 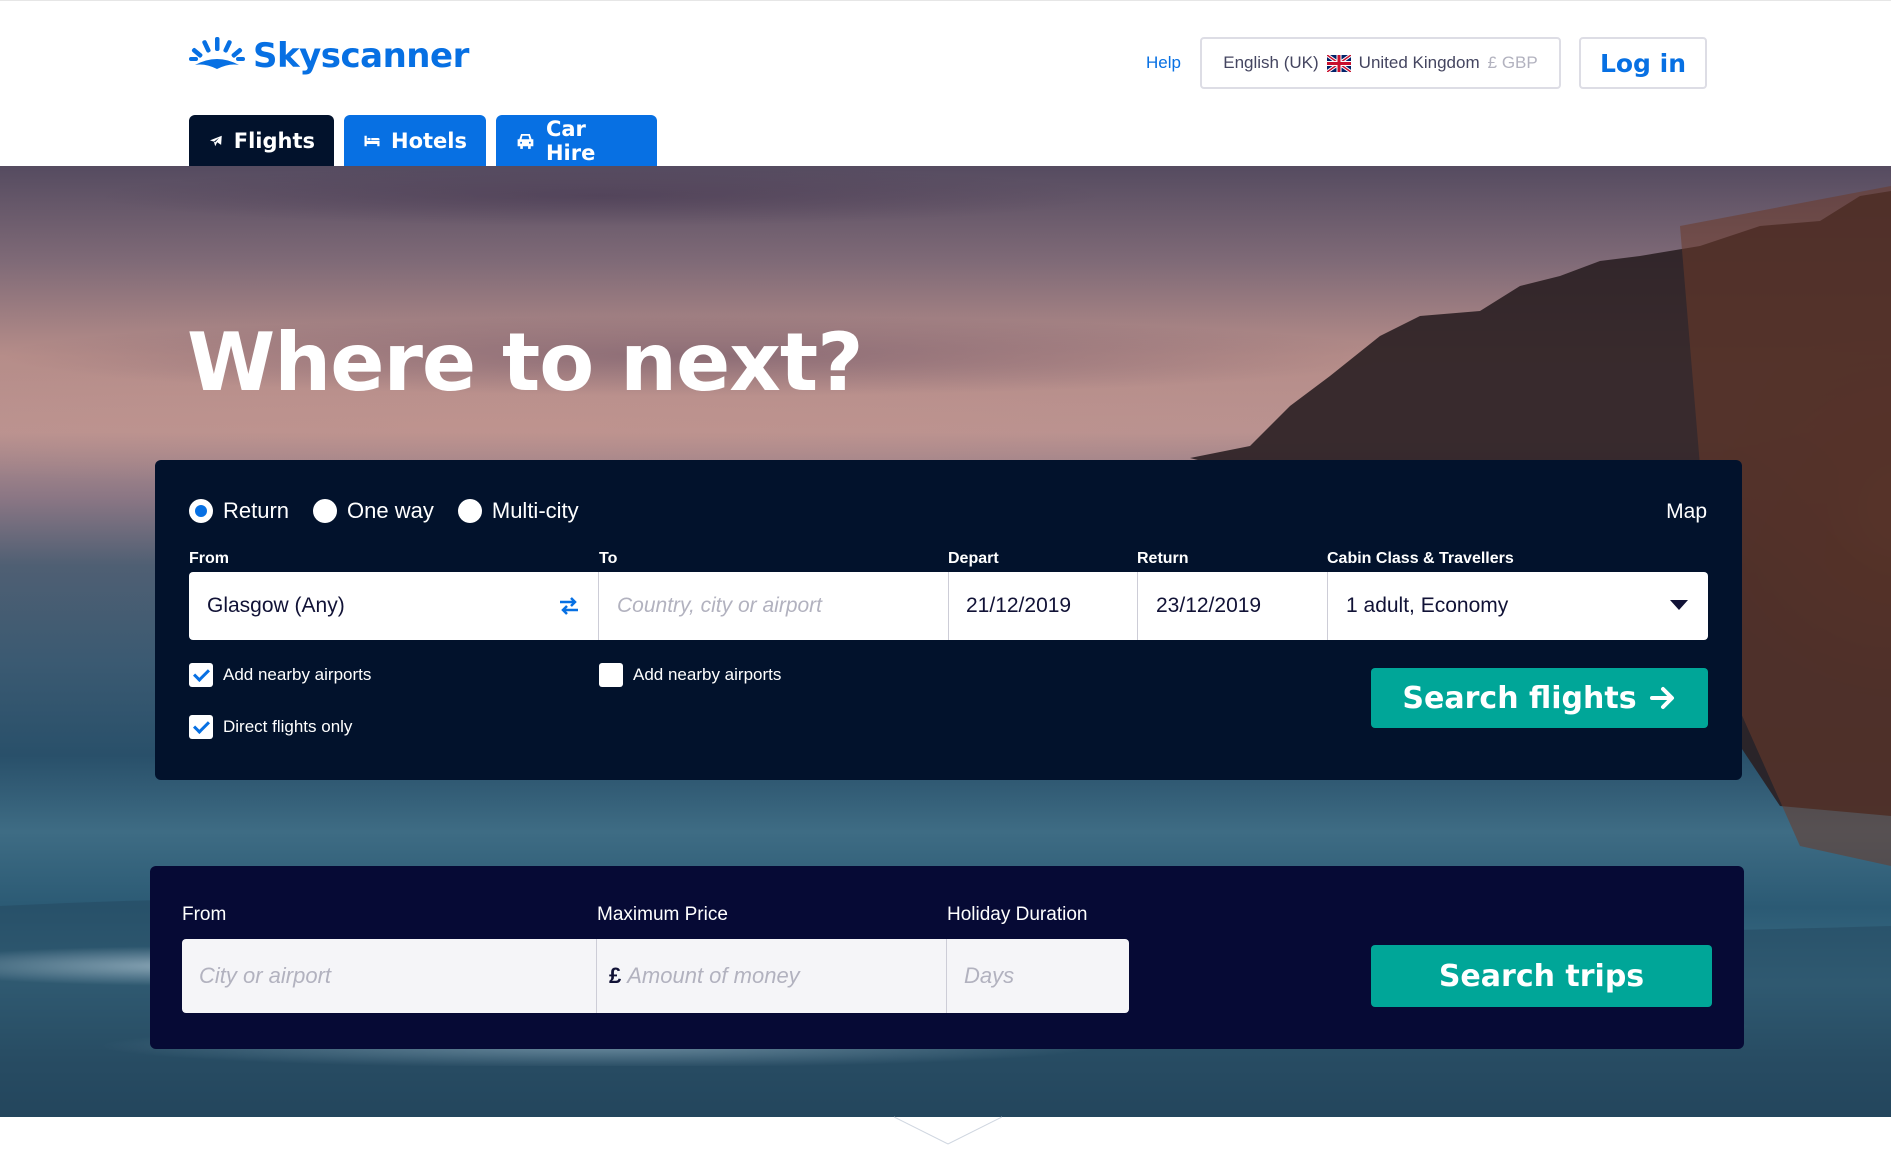 I want to click on from-value: Glasgow (Any), so click(x=276, y=605).